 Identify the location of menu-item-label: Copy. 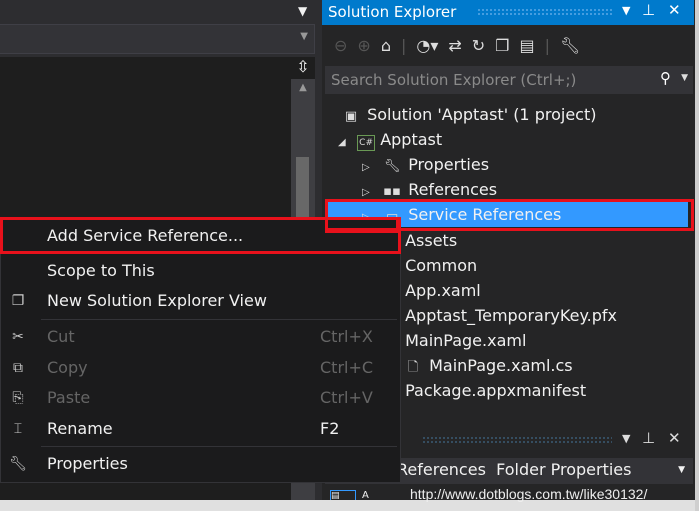
(67, 367).